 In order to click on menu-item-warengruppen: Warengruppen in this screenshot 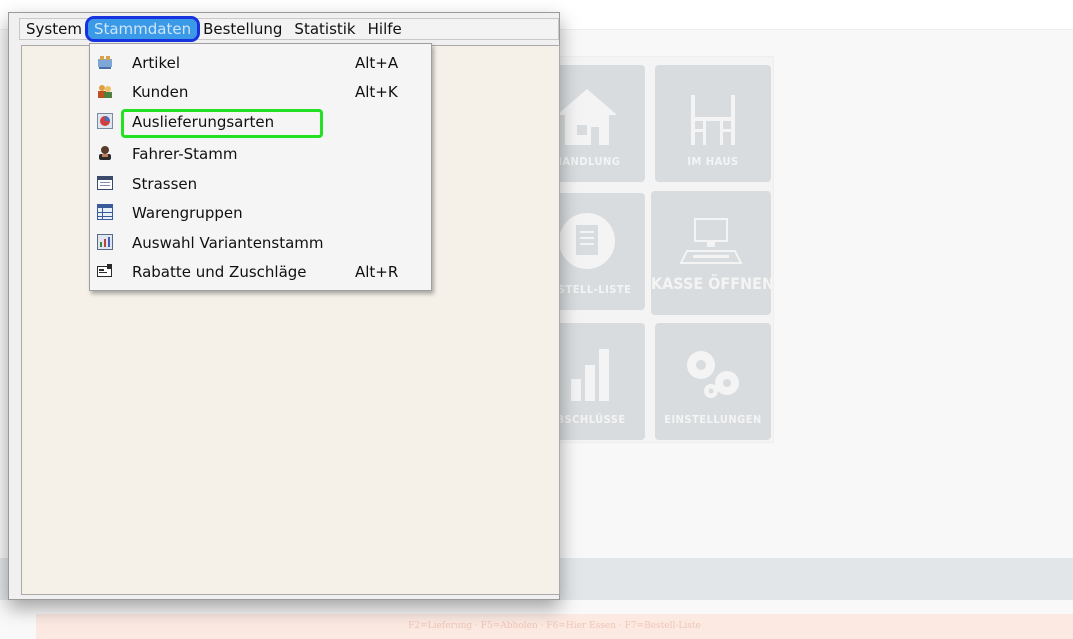, I will do `click(260, 213)`.